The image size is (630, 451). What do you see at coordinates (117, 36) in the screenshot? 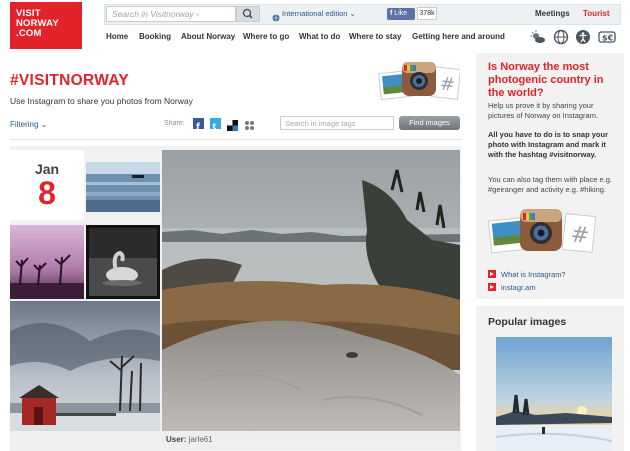
I see `nav-home: Home` at bounding box center [117, 36].